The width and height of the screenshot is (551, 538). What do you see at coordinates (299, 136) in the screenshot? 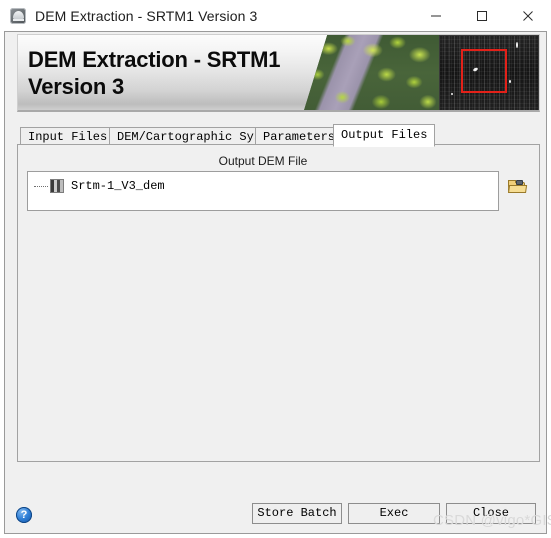
I see `tab-parameters: Parameters` at bounding box center [299, 136].